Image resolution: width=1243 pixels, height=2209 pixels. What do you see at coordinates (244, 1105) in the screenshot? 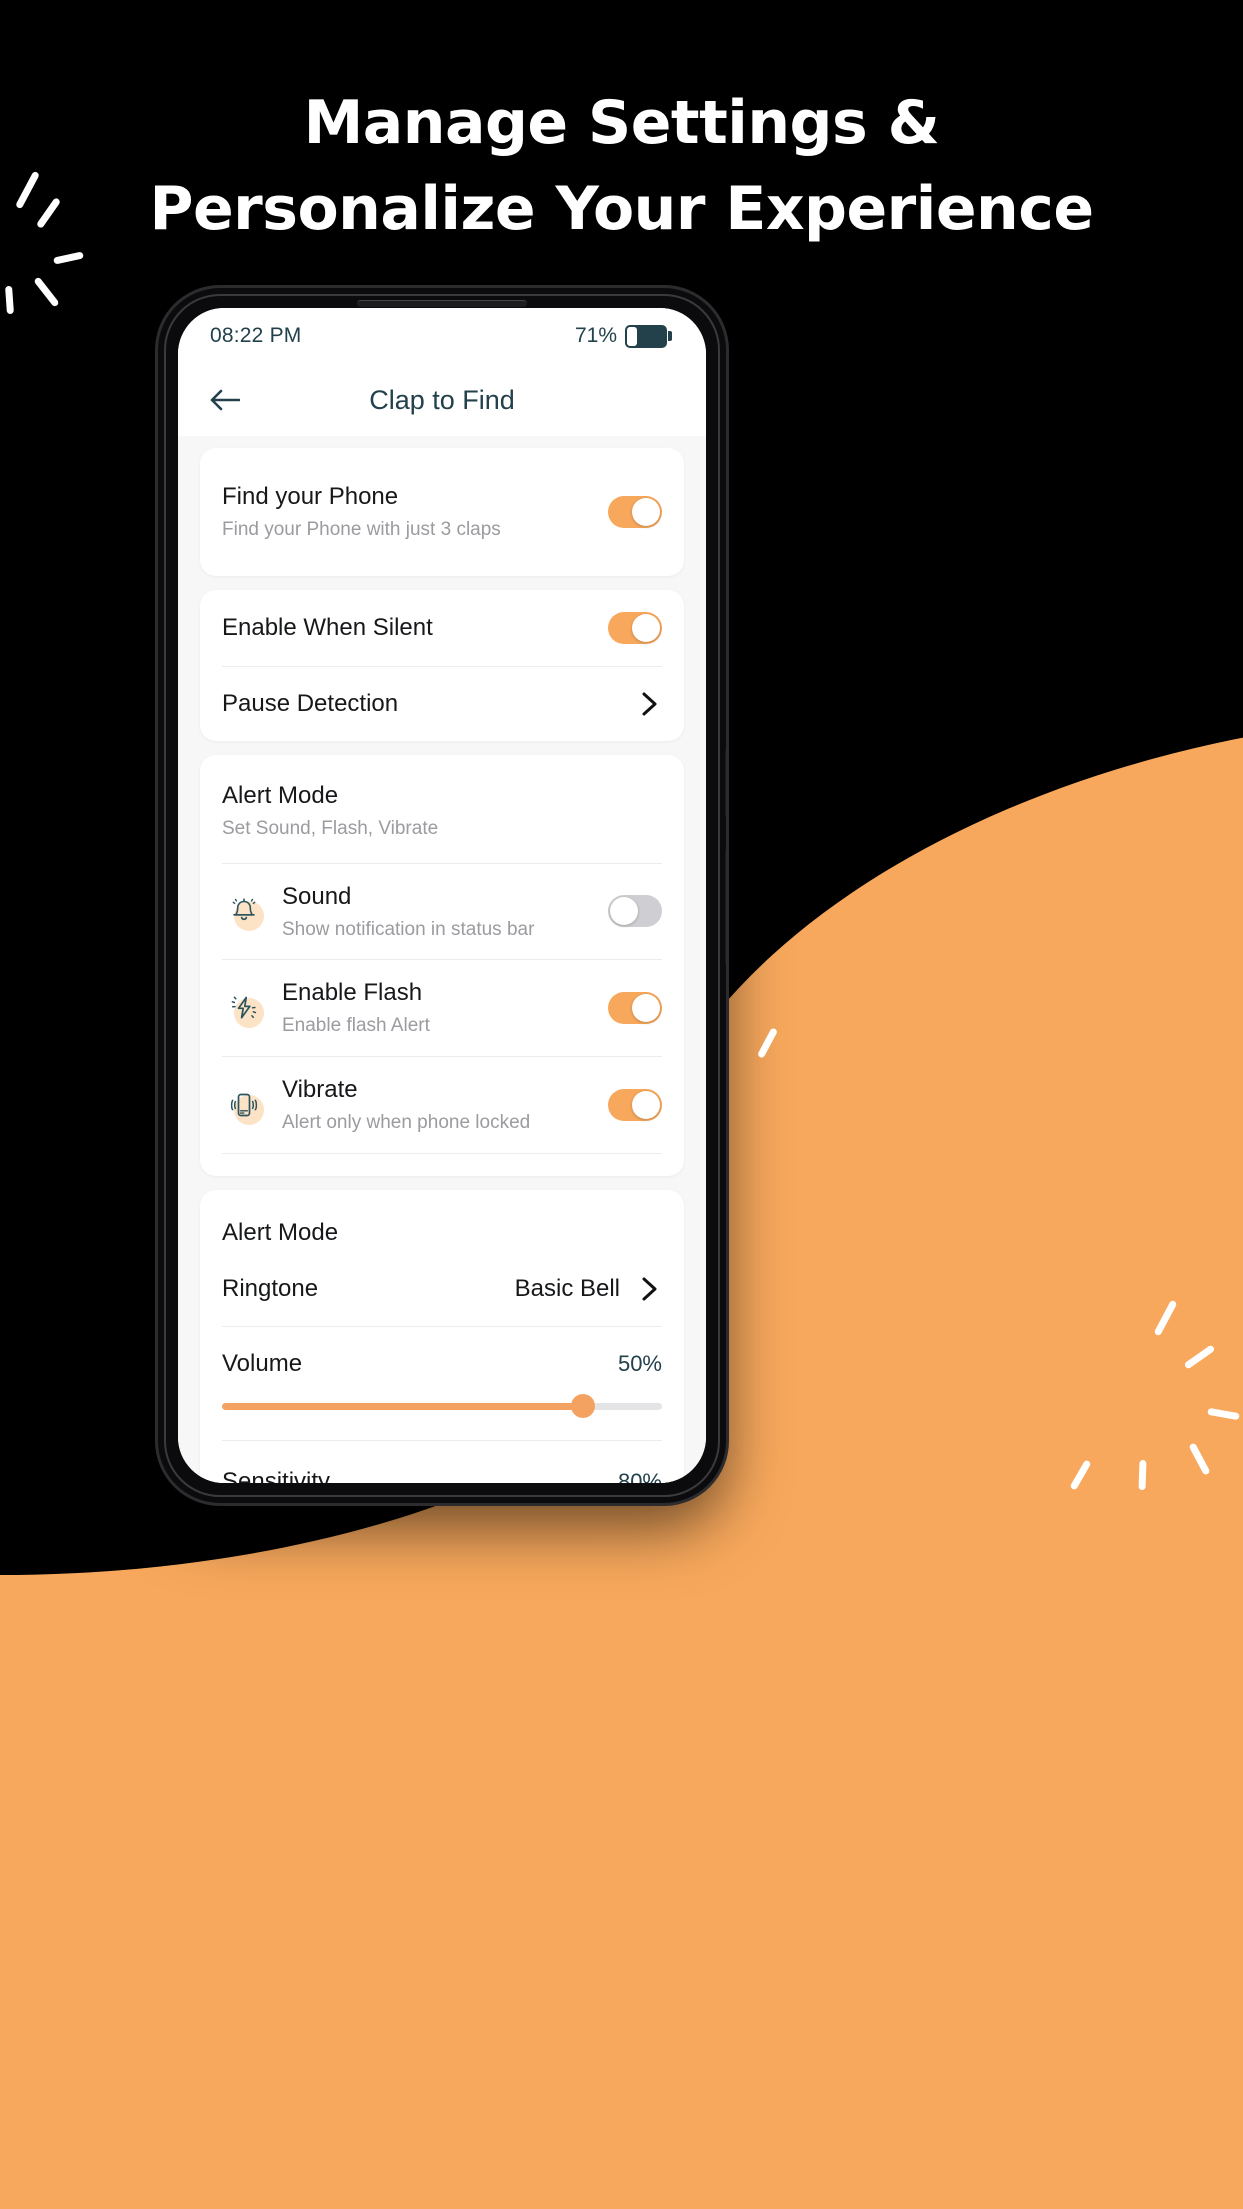
I see `vibrate-icon` at bounding box center [244, 1105].